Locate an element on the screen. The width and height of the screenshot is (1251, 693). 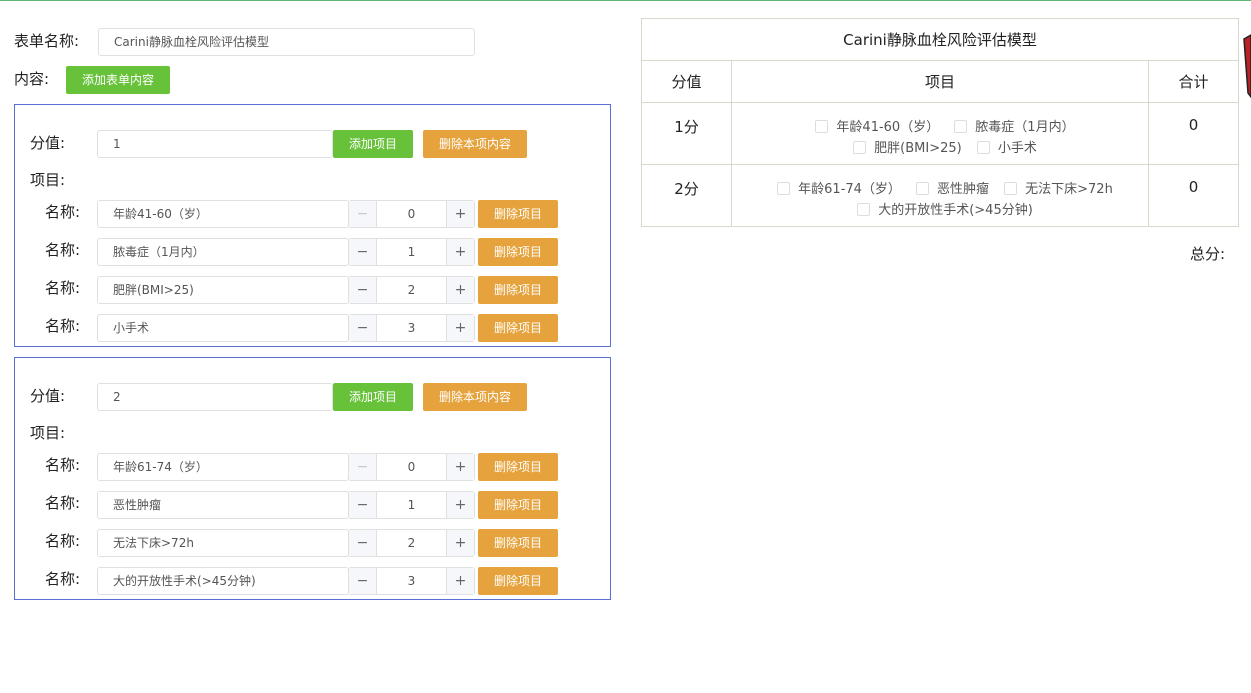
option-checkbox: 无法下床>72h is located at coordinates (1053, 187).